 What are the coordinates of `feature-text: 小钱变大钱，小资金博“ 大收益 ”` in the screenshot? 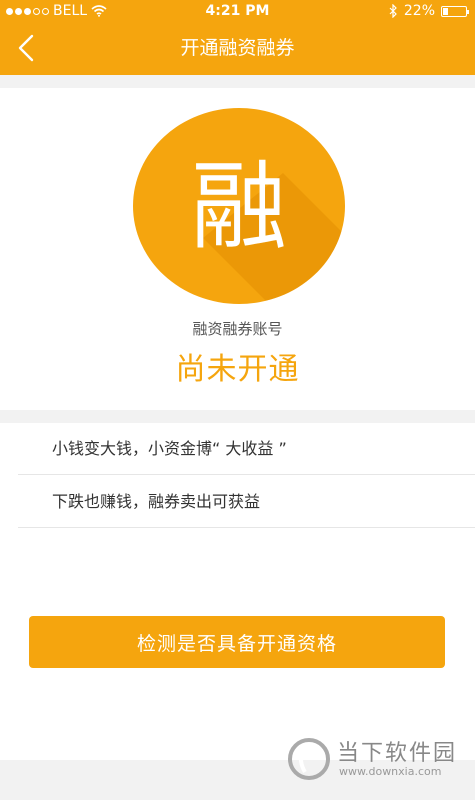 It's located at (169, 448).